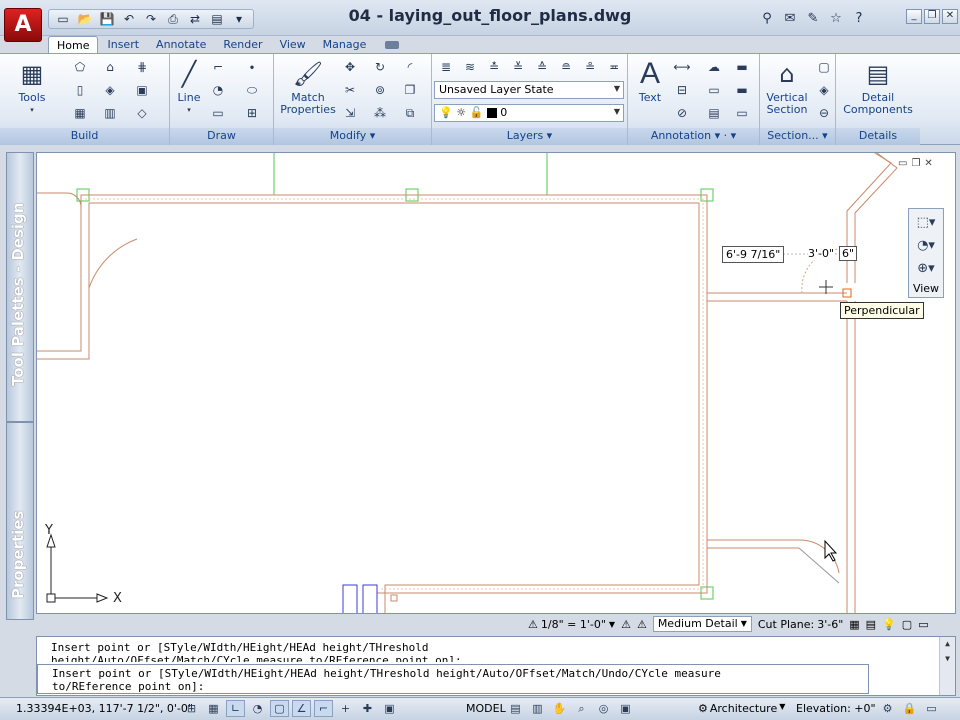 This screenshot has height=720, width=960. Describe the element at coordinates (603, 708) in the screenshot. I see `steering-wheel-icon: ◎` at that location.